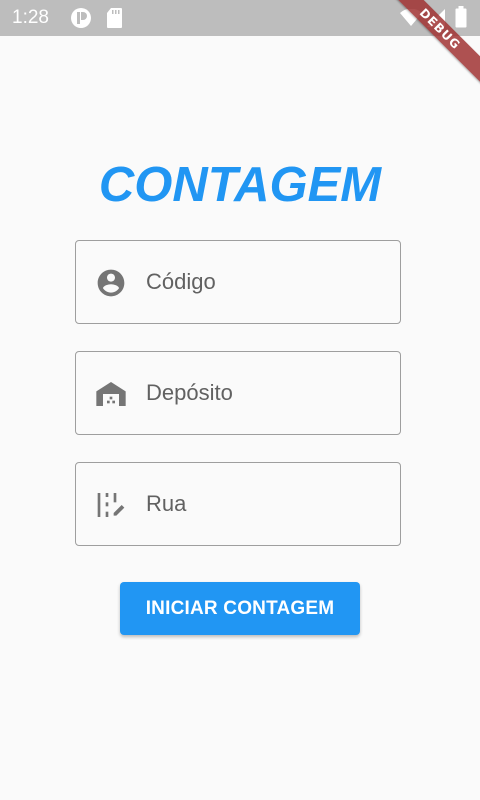  I want to click on battery-icon, so click(461, 17).